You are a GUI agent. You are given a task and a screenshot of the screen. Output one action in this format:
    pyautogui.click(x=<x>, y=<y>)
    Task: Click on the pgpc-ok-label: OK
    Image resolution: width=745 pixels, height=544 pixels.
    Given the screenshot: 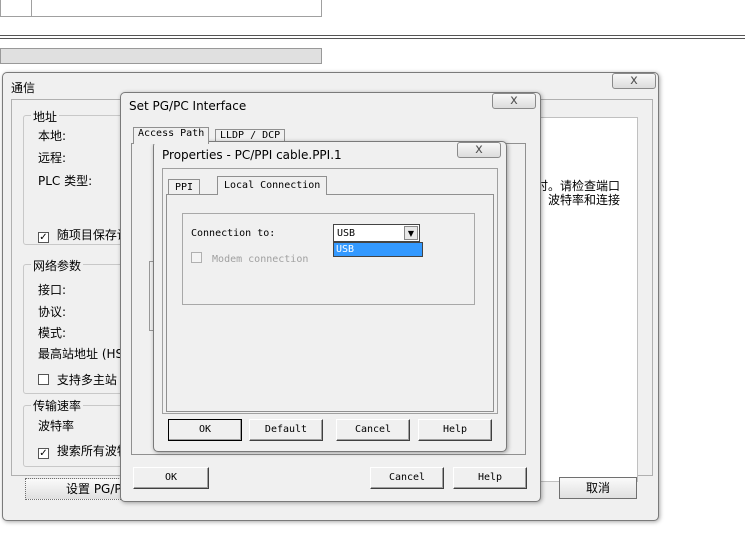 What is the action you would take?
    pyautogui.click(x=171, y=477)
    